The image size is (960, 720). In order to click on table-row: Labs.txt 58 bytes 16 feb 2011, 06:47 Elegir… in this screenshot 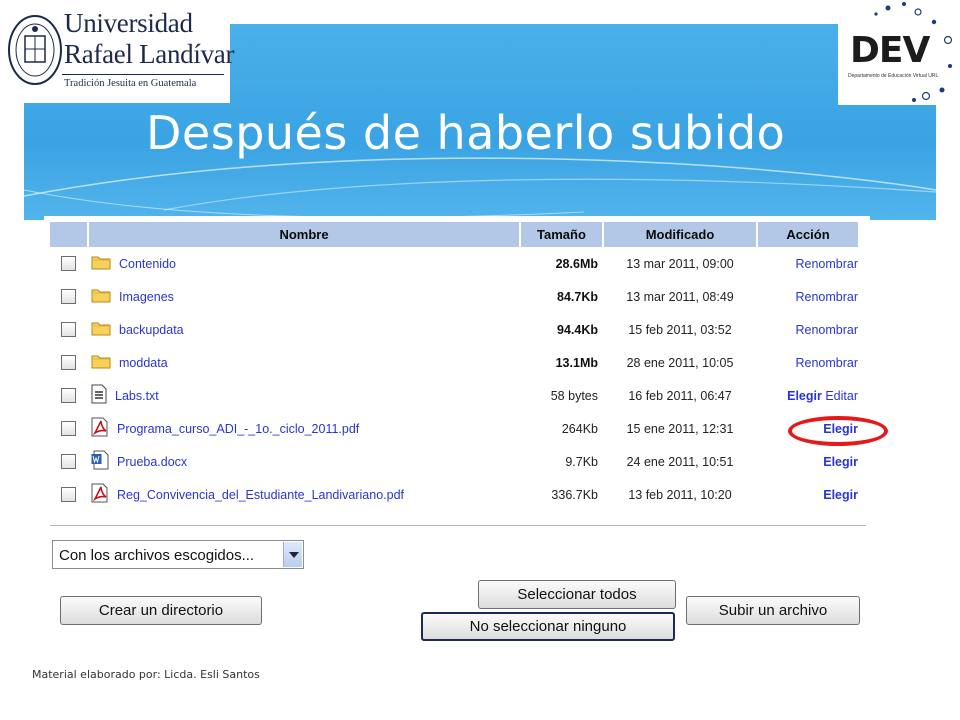, I will do `click(454, 395)`.